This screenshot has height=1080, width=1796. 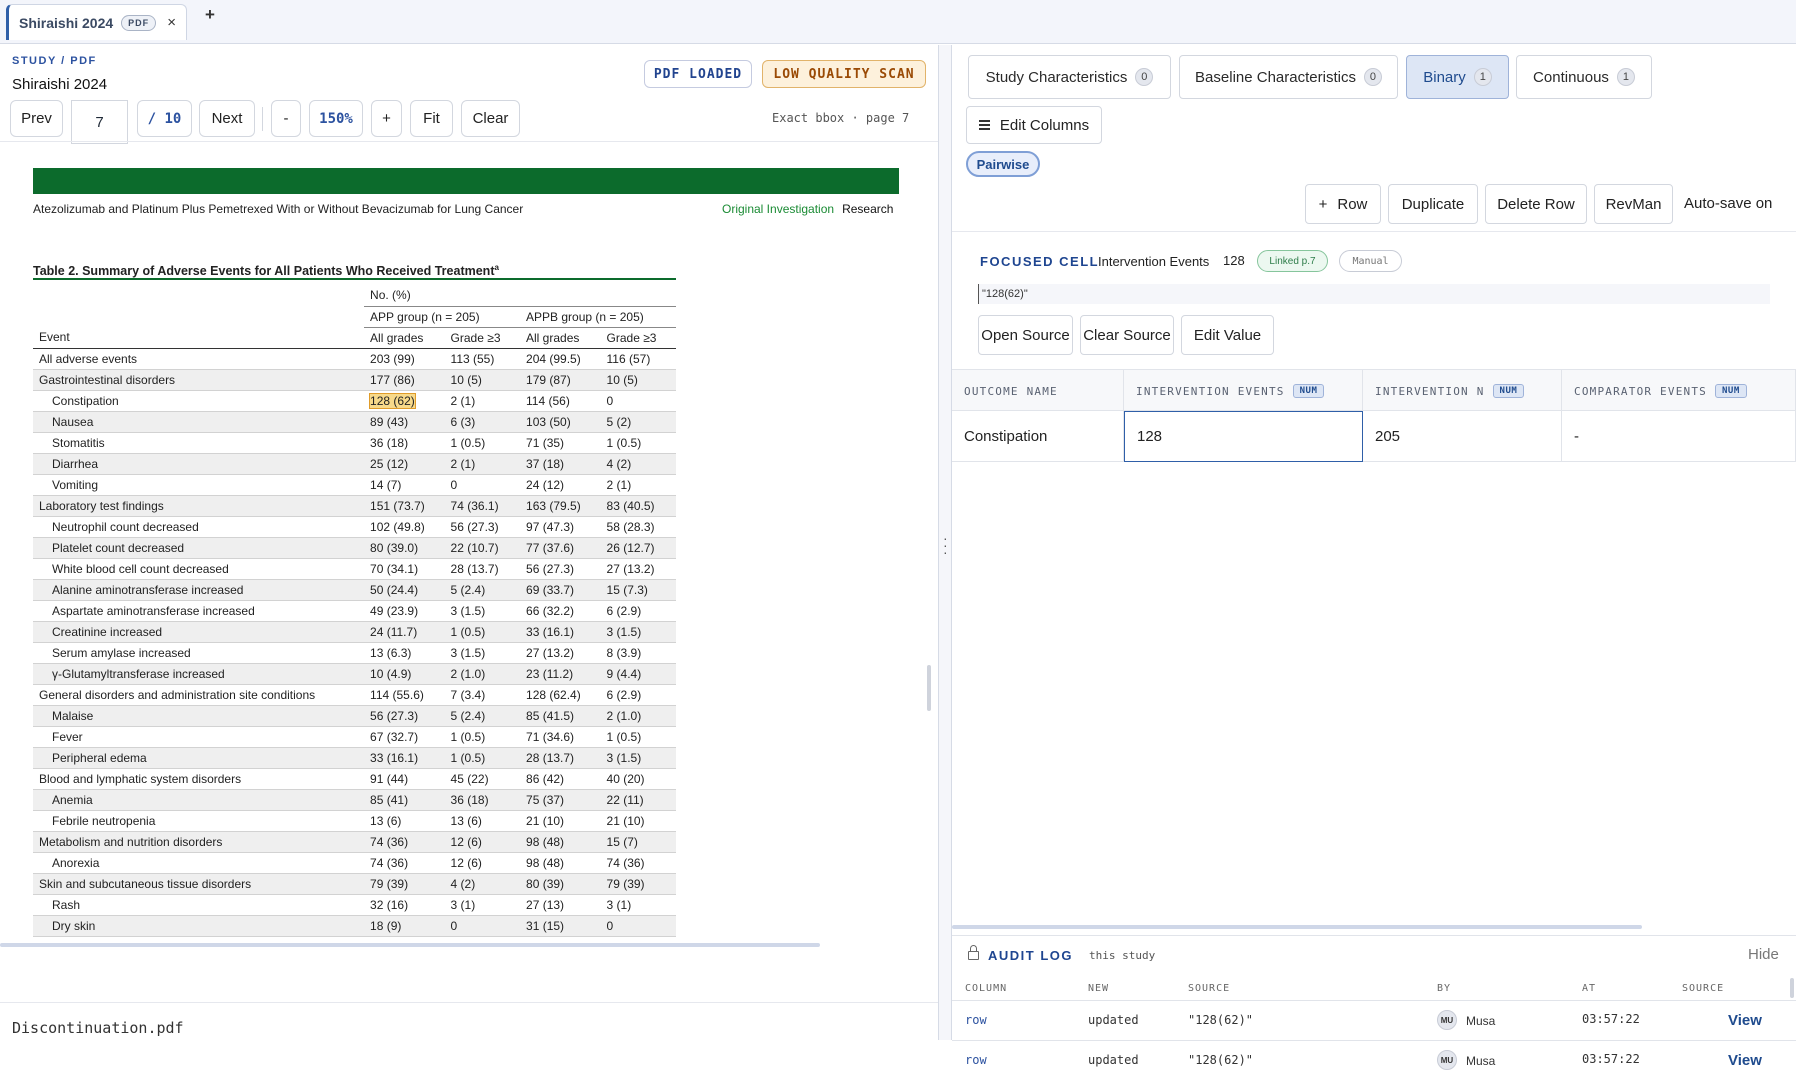 What do you see at coordinates (199, 380) in the screenshot?
I see `event-name-cell: Gastrointestinal disorders` at bounding box center [199, 380].